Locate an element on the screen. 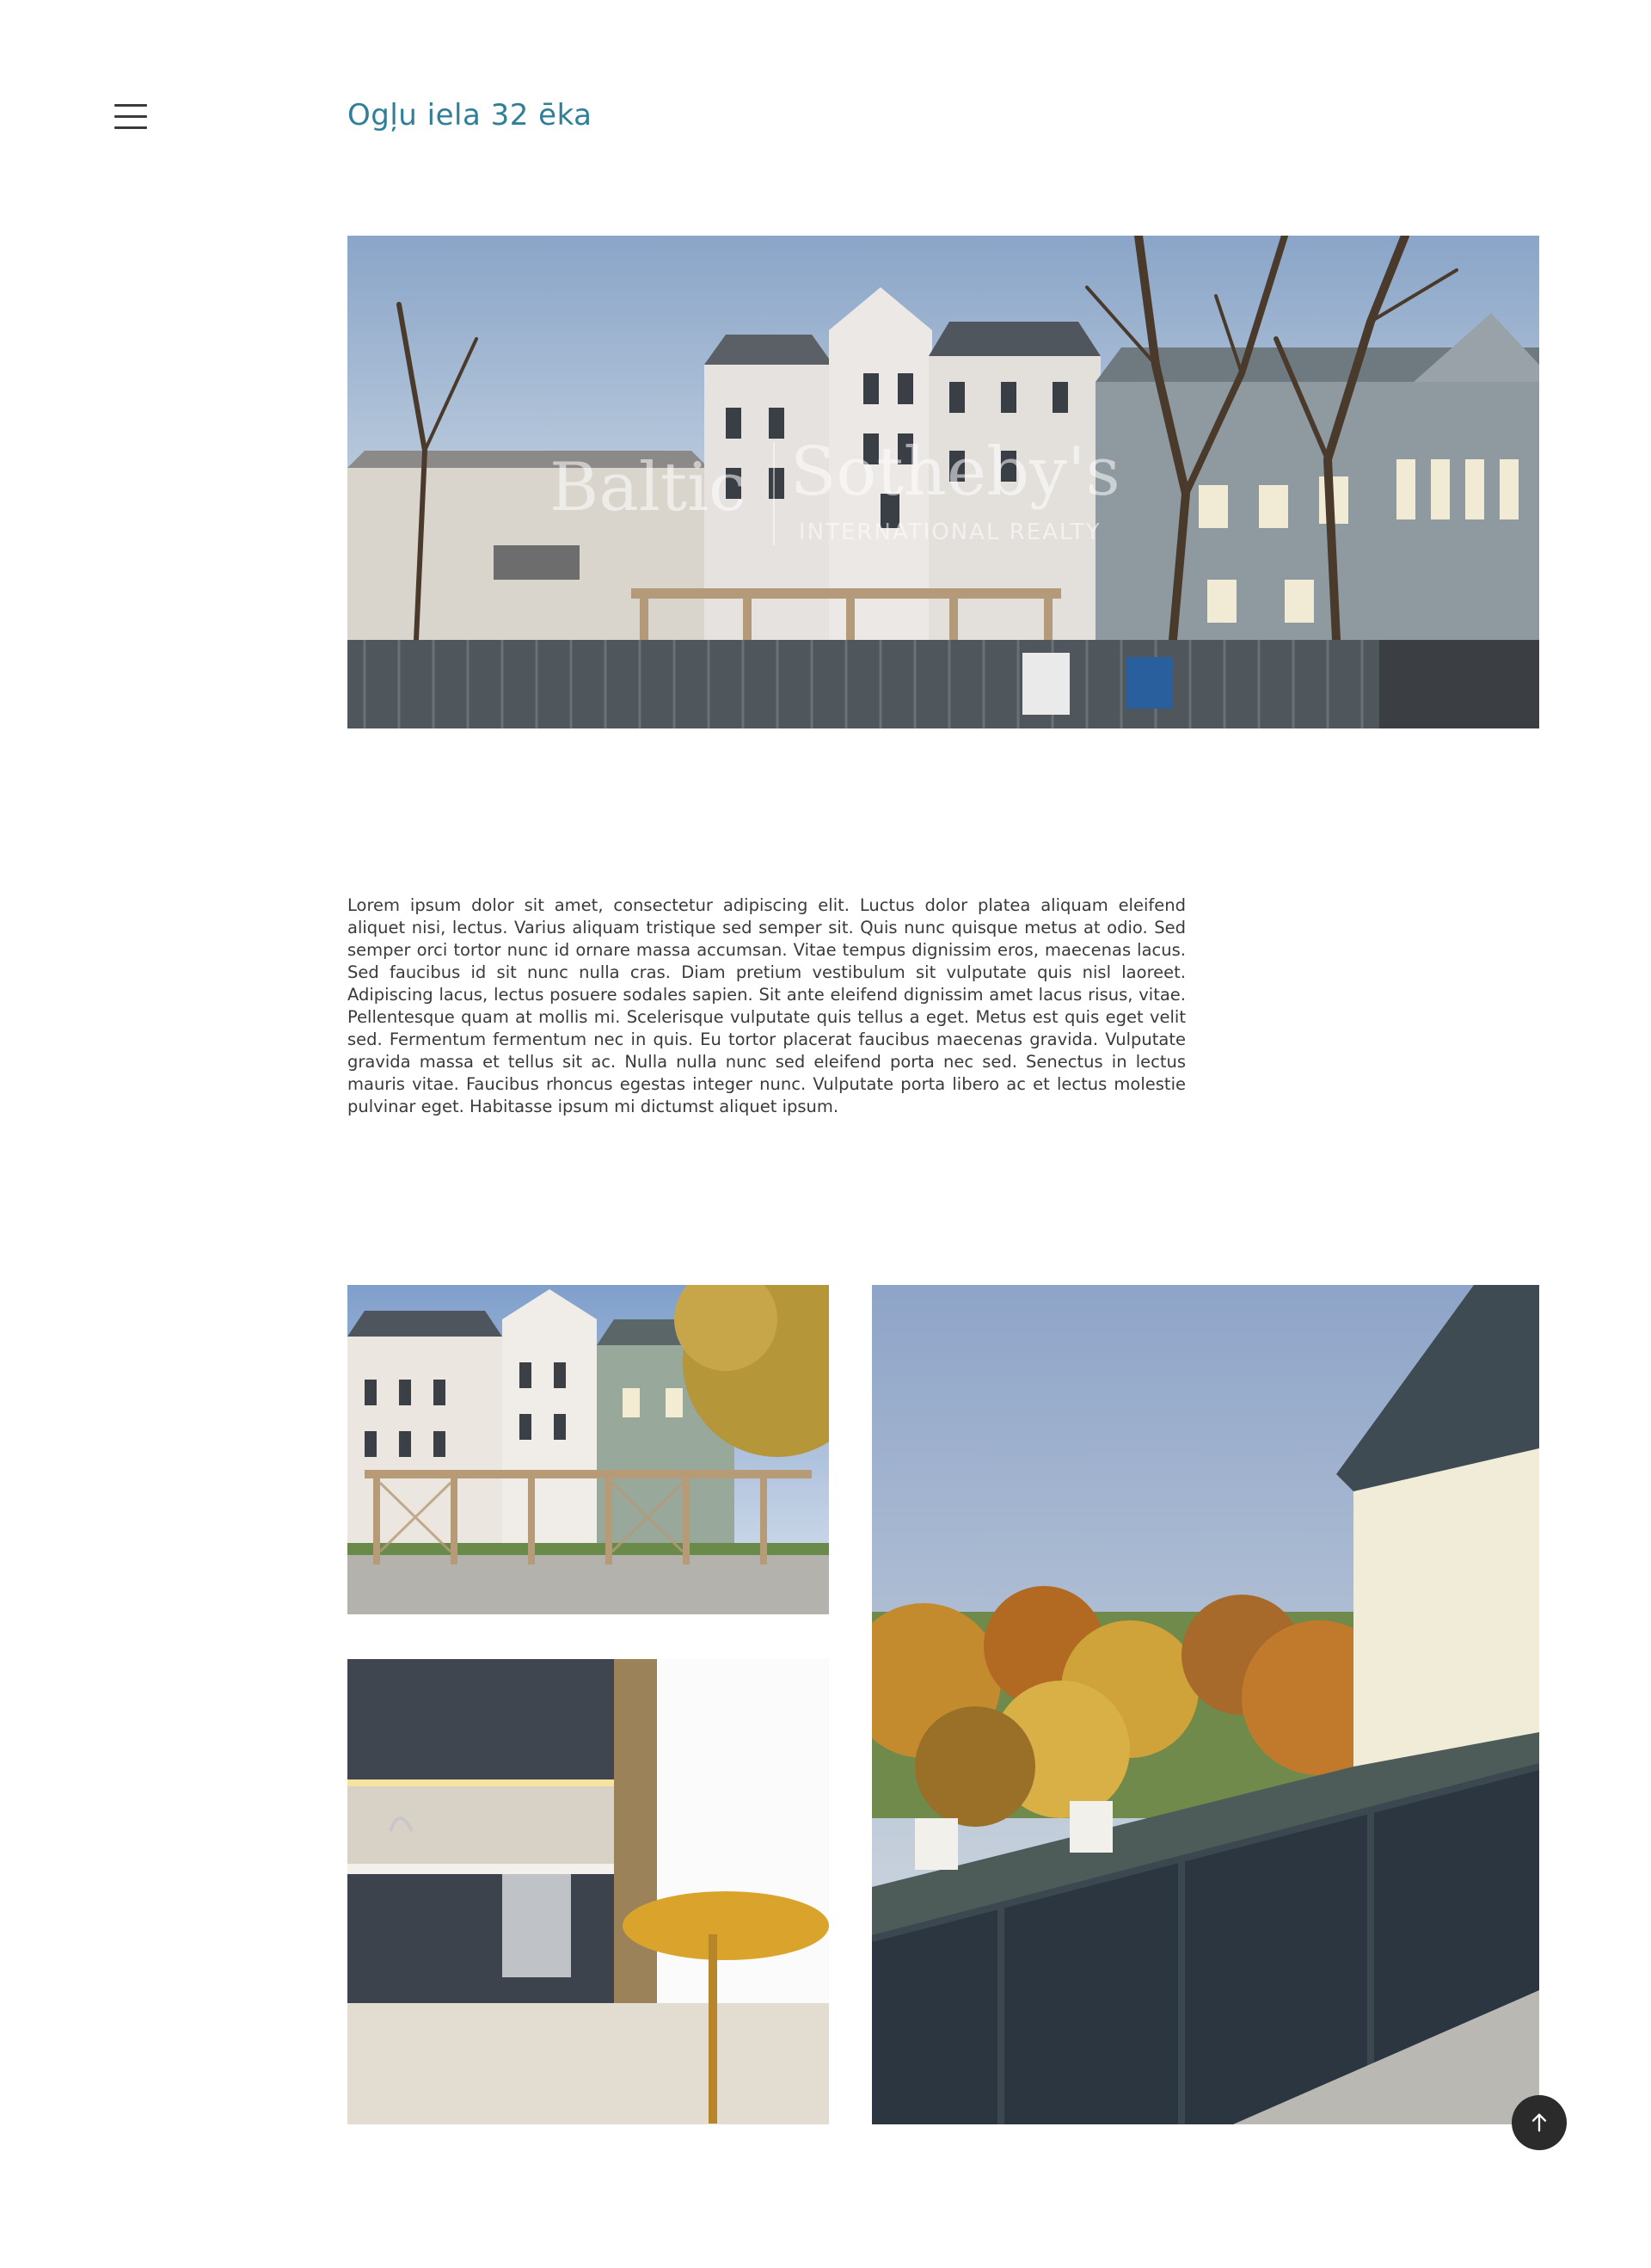 The height and width of the screenshot is (2268, 1651). kitchen-photo is located at coordinates (588, 1892).